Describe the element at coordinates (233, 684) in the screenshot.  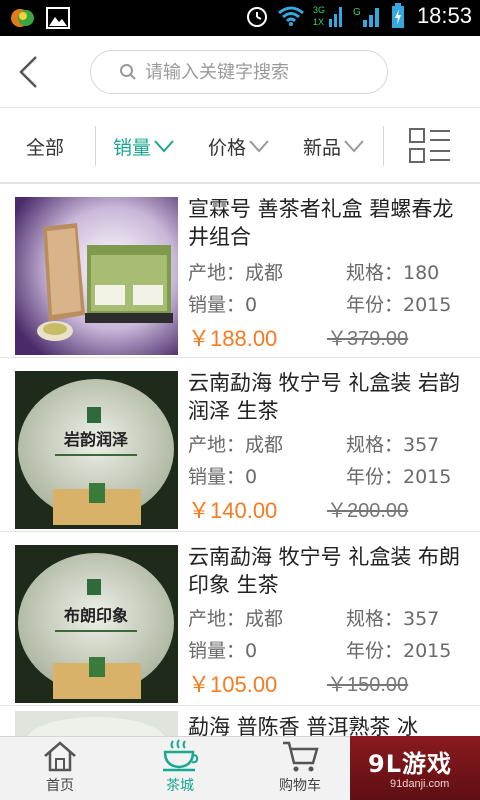
I see `product-price: ￥105.00` at that location.